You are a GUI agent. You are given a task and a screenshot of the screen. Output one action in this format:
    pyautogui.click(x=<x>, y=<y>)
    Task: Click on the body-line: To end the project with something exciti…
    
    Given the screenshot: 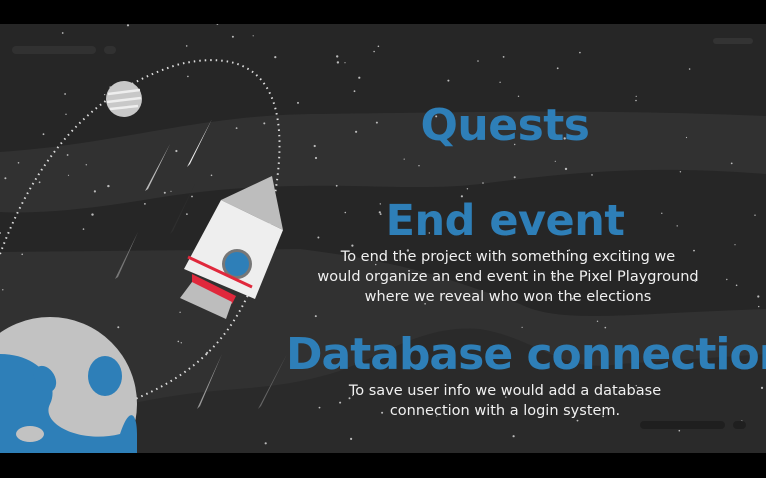 What is the action you would take?
    pyautogui.click(x=508, y=257)
    